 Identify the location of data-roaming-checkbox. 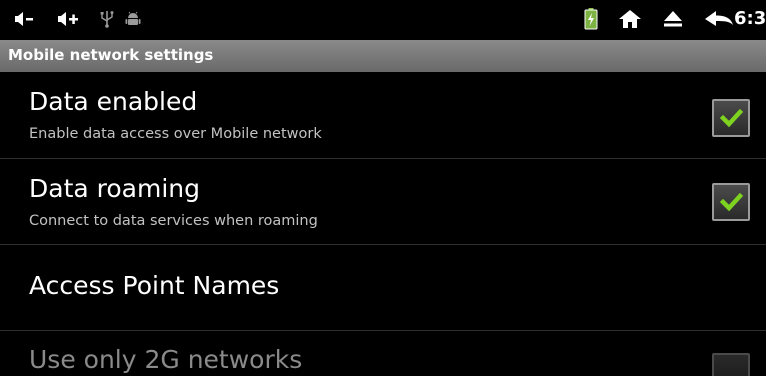
(731, 202).